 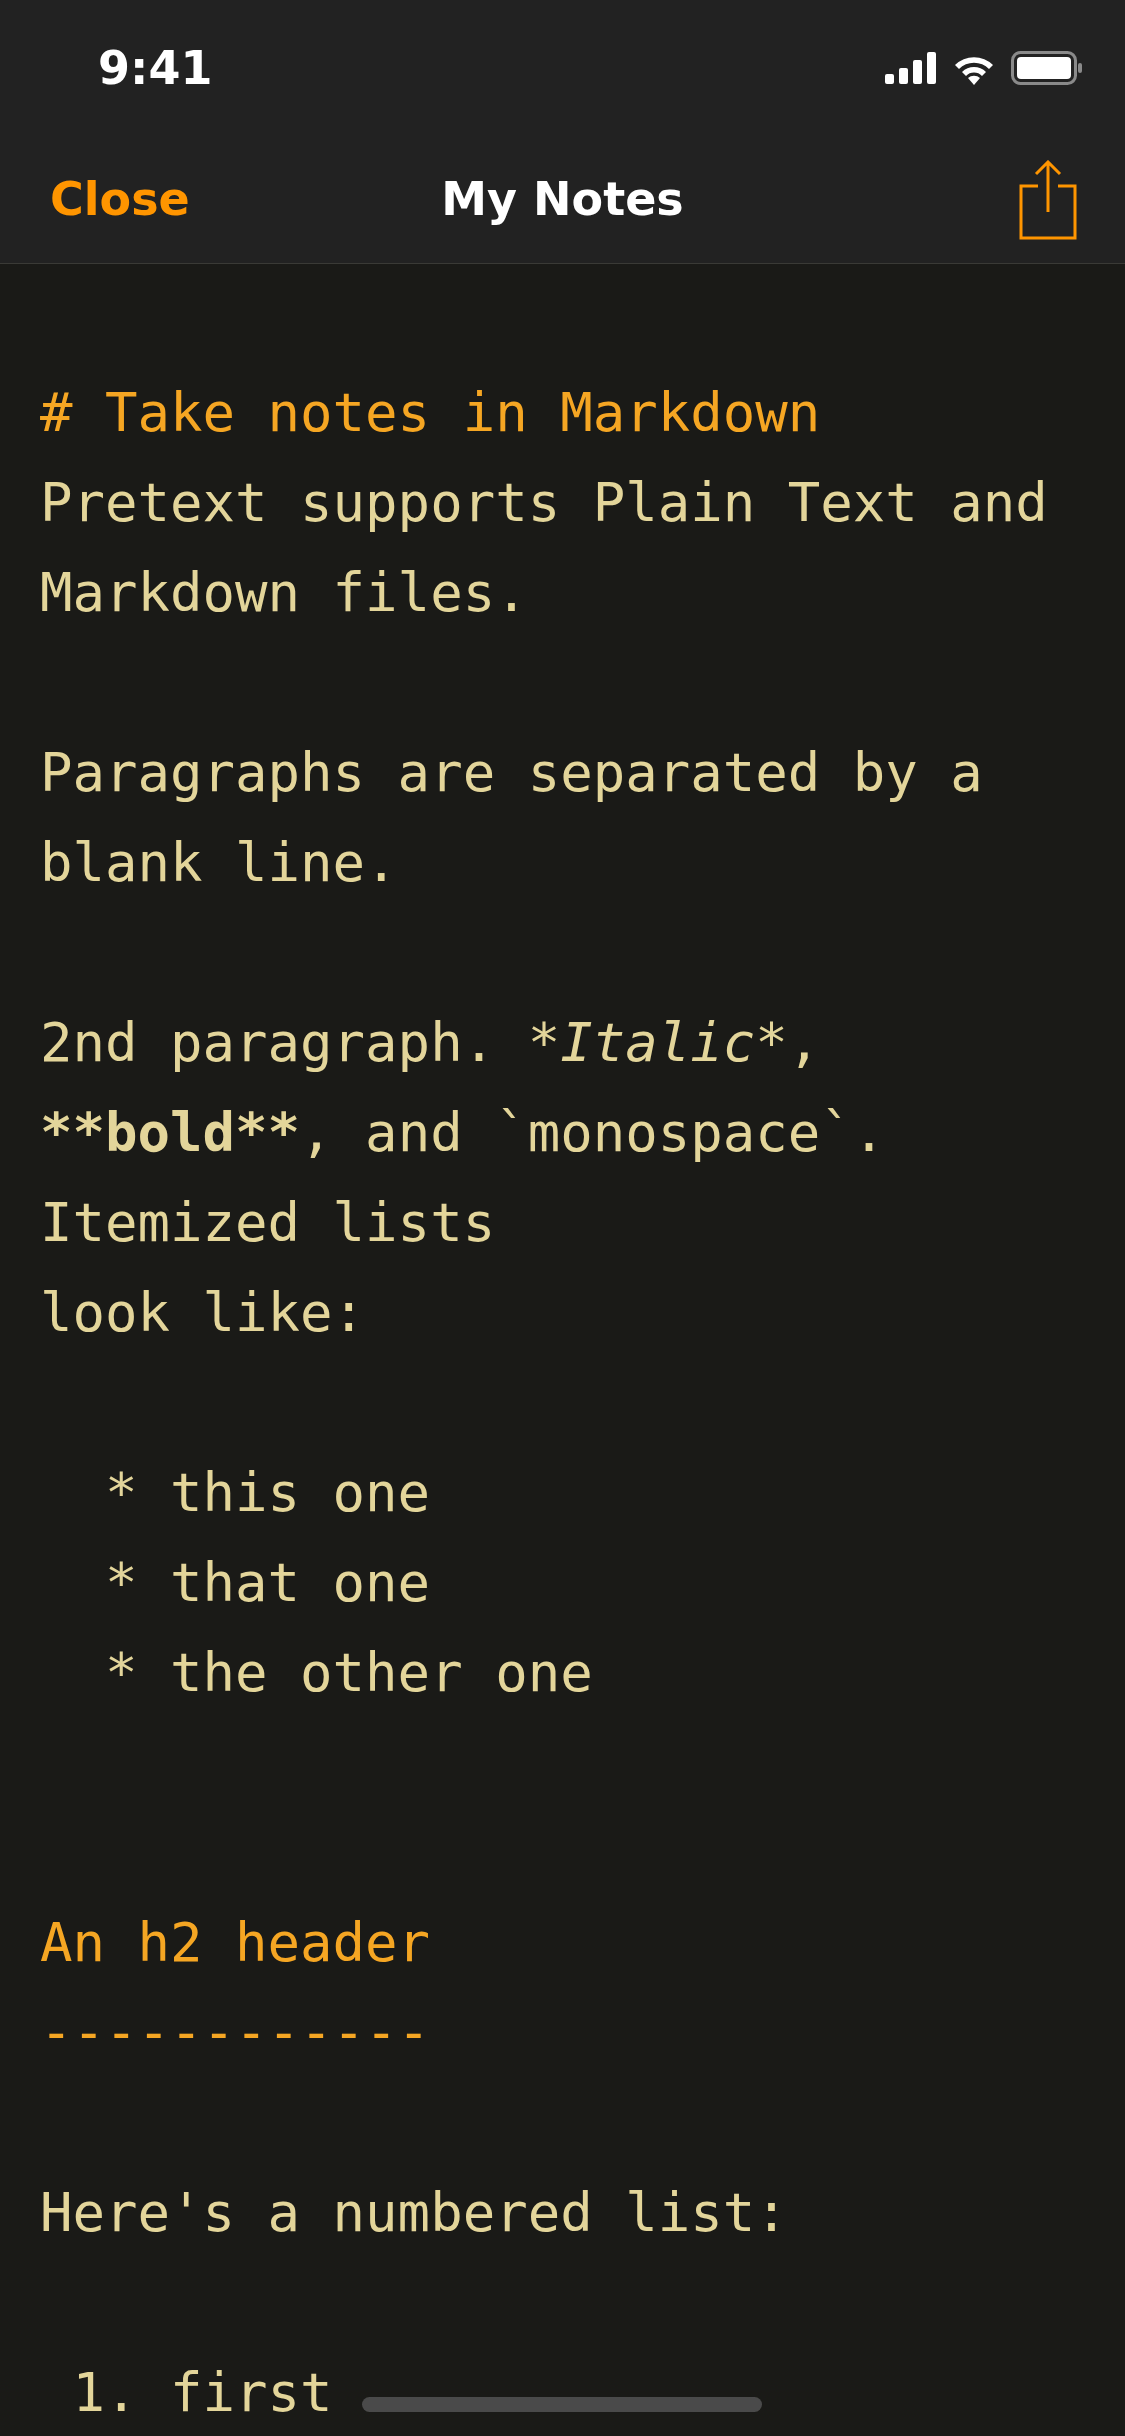 What do you see at coordinates (267, 1582) in the screenshot?
I see `text-line: * that one` at bounding box center [267, 1582].